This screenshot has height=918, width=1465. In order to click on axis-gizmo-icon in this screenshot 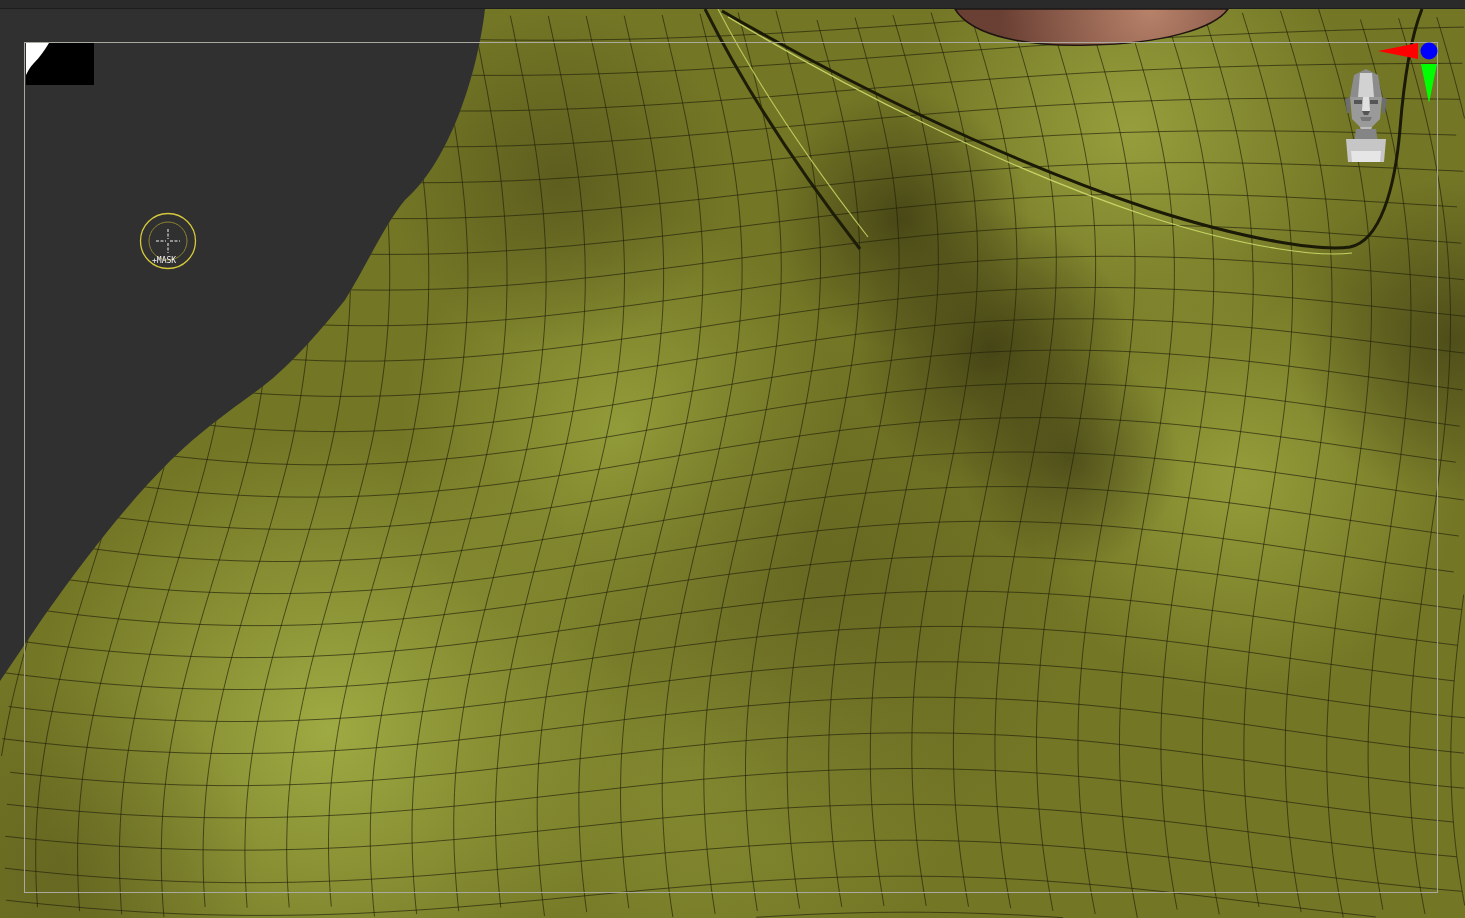, I will do `click(1408, 72)`.